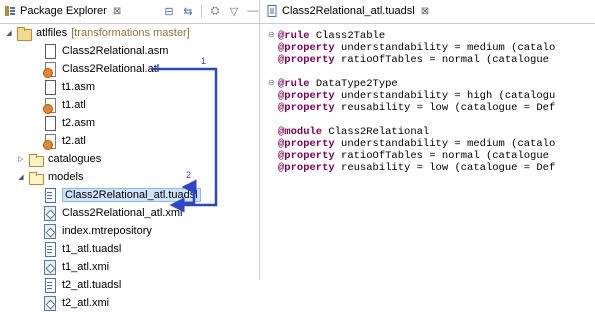  What do you see at coordinates (21, 159) in the screenshot?
I see `collapsed-icon: ▷` at bounding box center [21, 159].